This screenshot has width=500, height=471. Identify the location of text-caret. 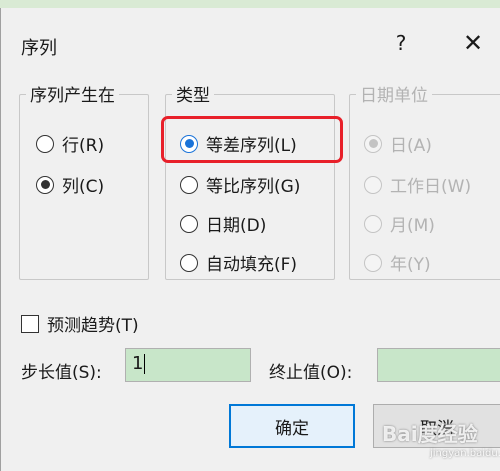
(145, 364).